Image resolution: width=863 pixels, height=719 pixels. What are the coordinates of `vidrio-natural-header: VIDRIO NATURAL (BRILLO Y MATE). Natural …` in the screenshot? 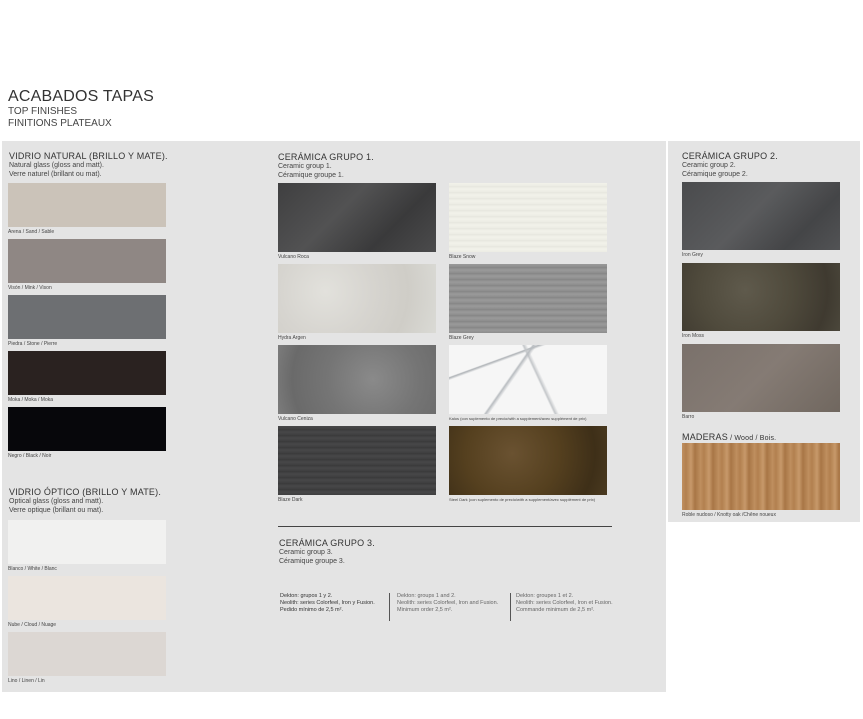 It's located at (88, 165).